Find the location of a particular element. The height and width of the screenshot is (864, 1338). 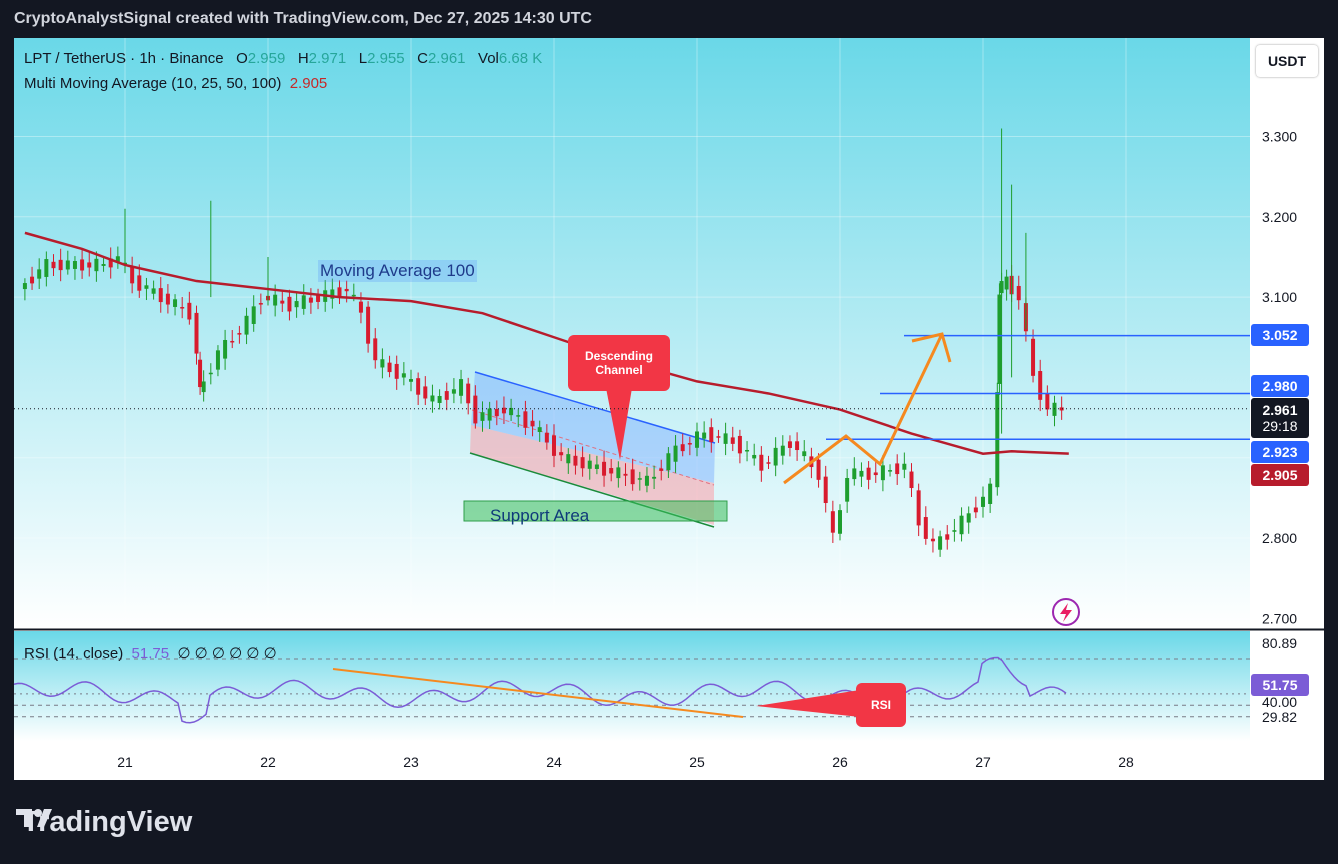

time-tick-7: 28 is located at coordinates (1126, 762).